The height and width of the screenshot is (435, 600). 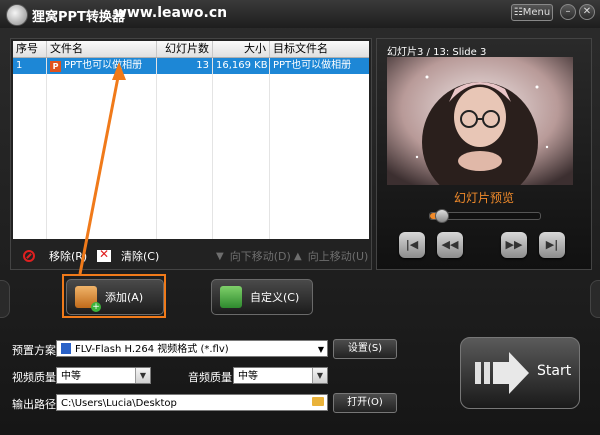 I want to click on video-quality-value: 中等, so click(x=71, y=376).